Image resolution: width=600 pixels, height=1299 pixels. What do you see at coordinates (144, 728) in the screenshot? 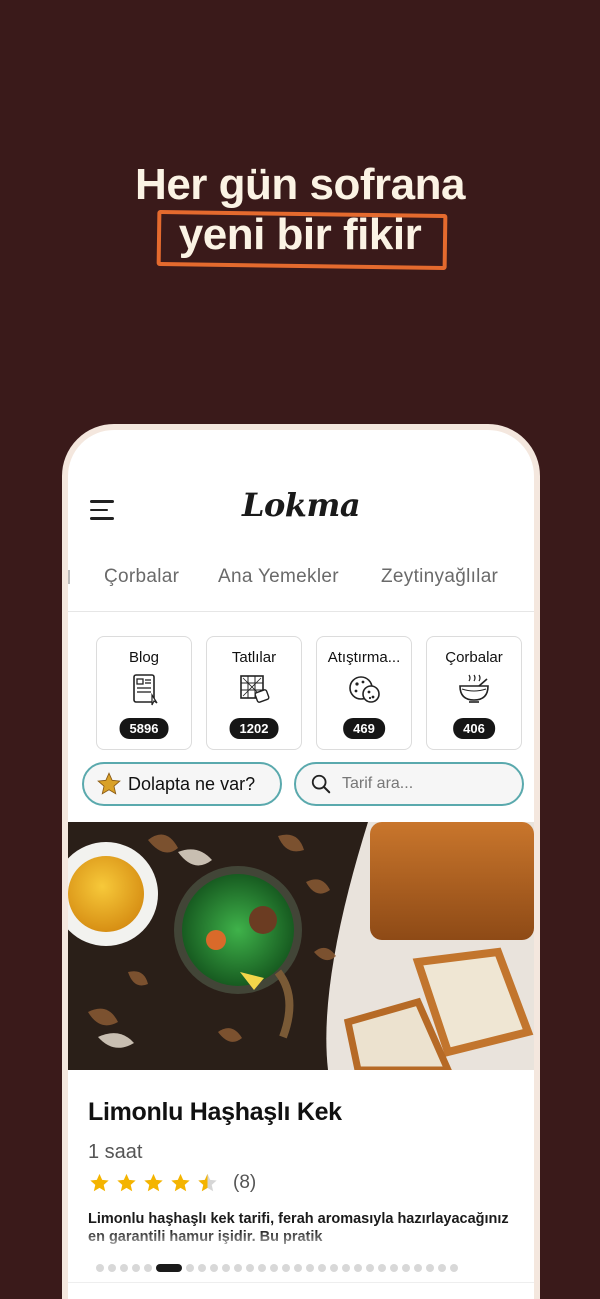
I see `tile-count: 5896` at bounding box center [144, 728].